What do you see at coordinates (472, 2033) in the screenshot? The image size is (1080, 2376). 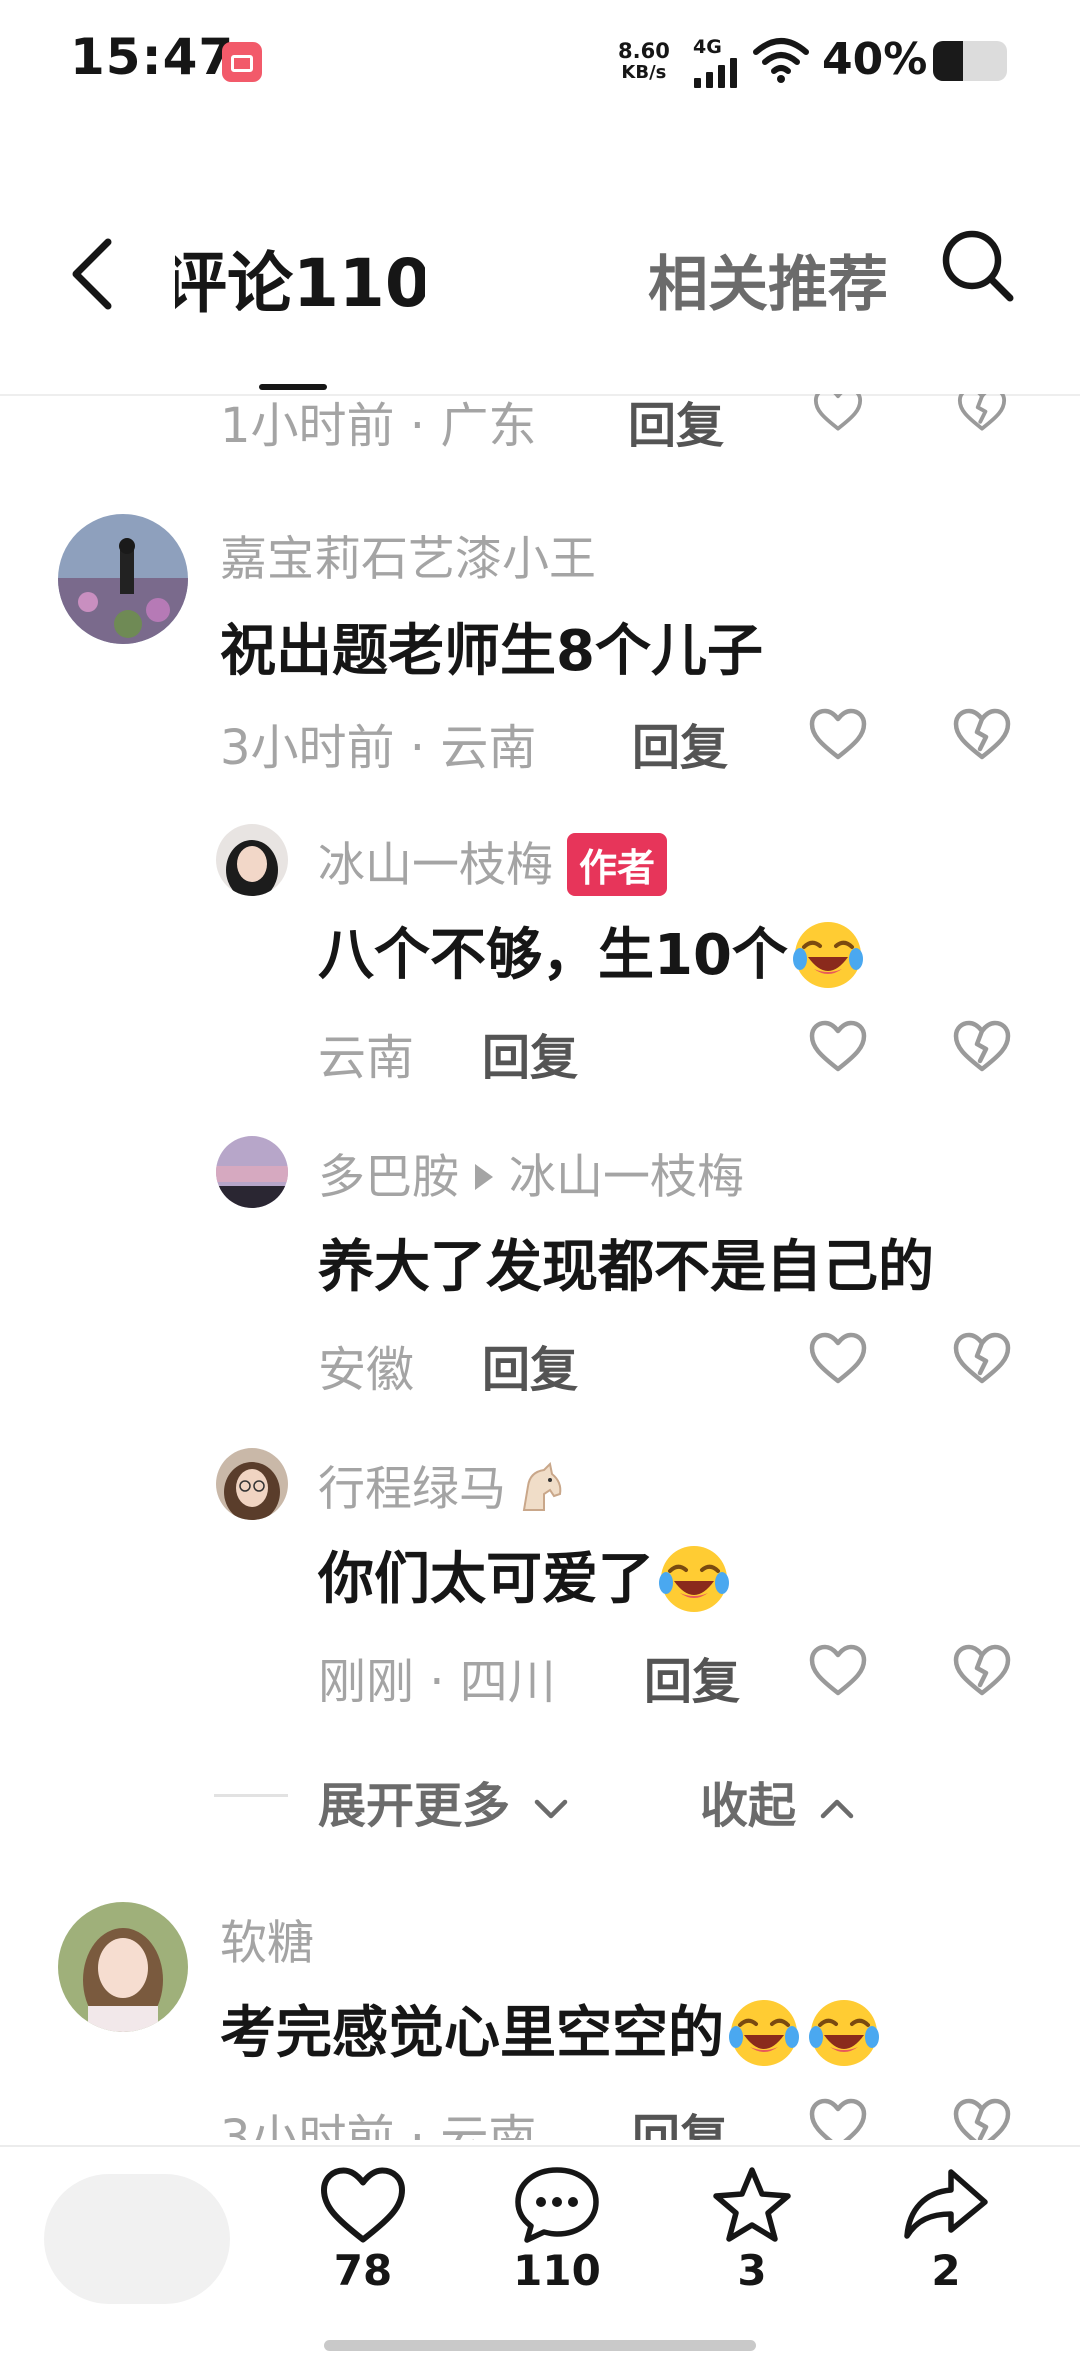 I see `comment-text: 考完感觉心里空空的` at bounding box center [472, 2033].